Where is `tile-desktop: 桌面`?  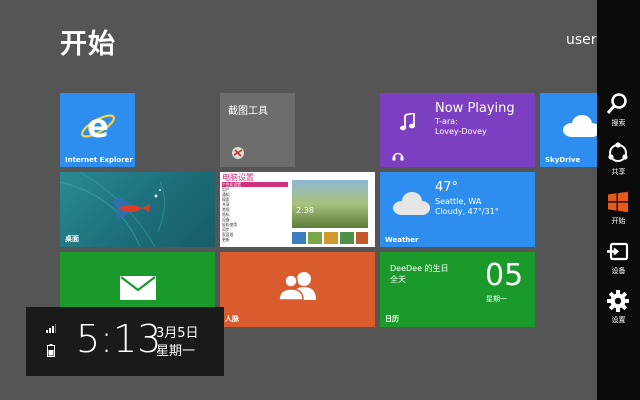 tile-desktop: 桌面 is located at coordinates (137, 209).